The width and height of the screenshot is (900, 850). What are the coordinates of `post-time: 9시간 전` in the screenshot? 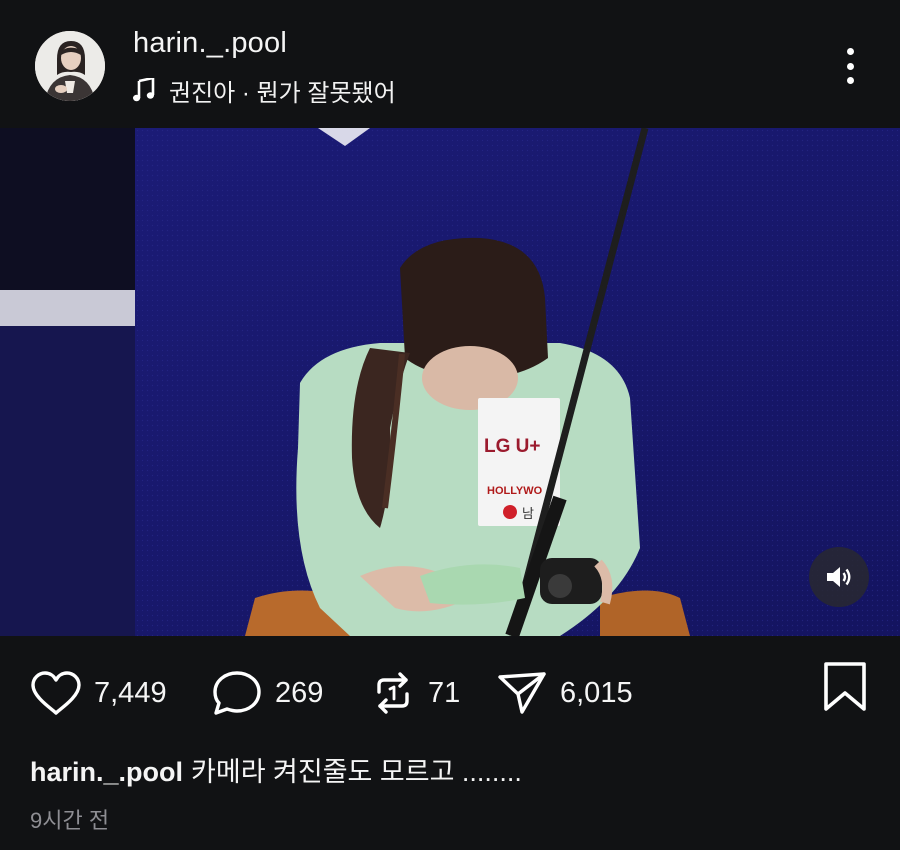 It's located at (70, 820).